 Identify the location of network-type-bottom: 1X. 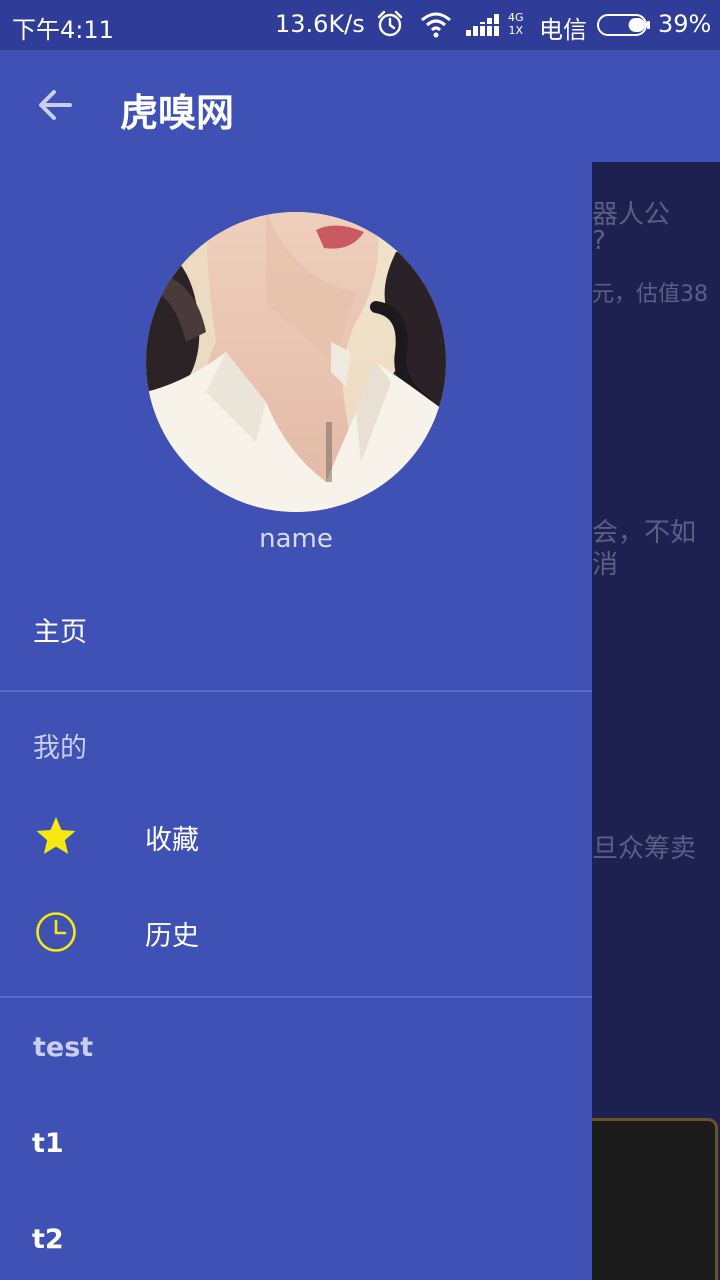
(516, 30).